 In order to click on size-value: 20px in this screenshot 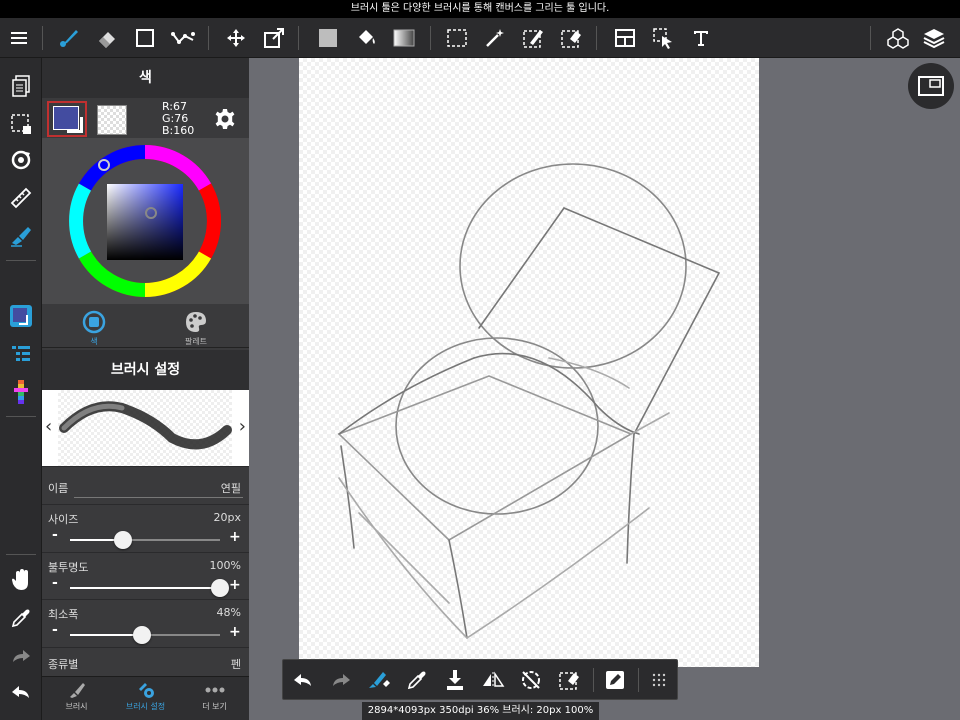, I will do `click(227, 517)`.